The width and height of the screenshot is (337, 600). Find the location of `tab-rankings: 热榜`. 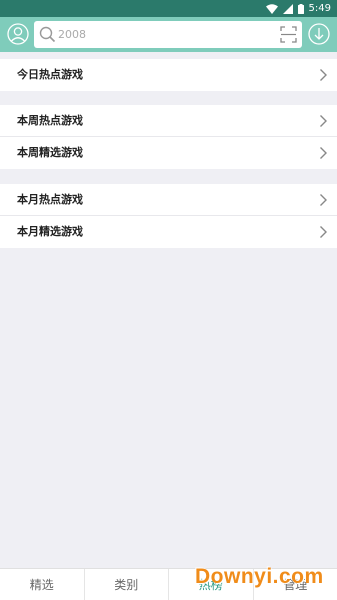

tab-rankings: 热榜 is located at coordinates (211, 584).